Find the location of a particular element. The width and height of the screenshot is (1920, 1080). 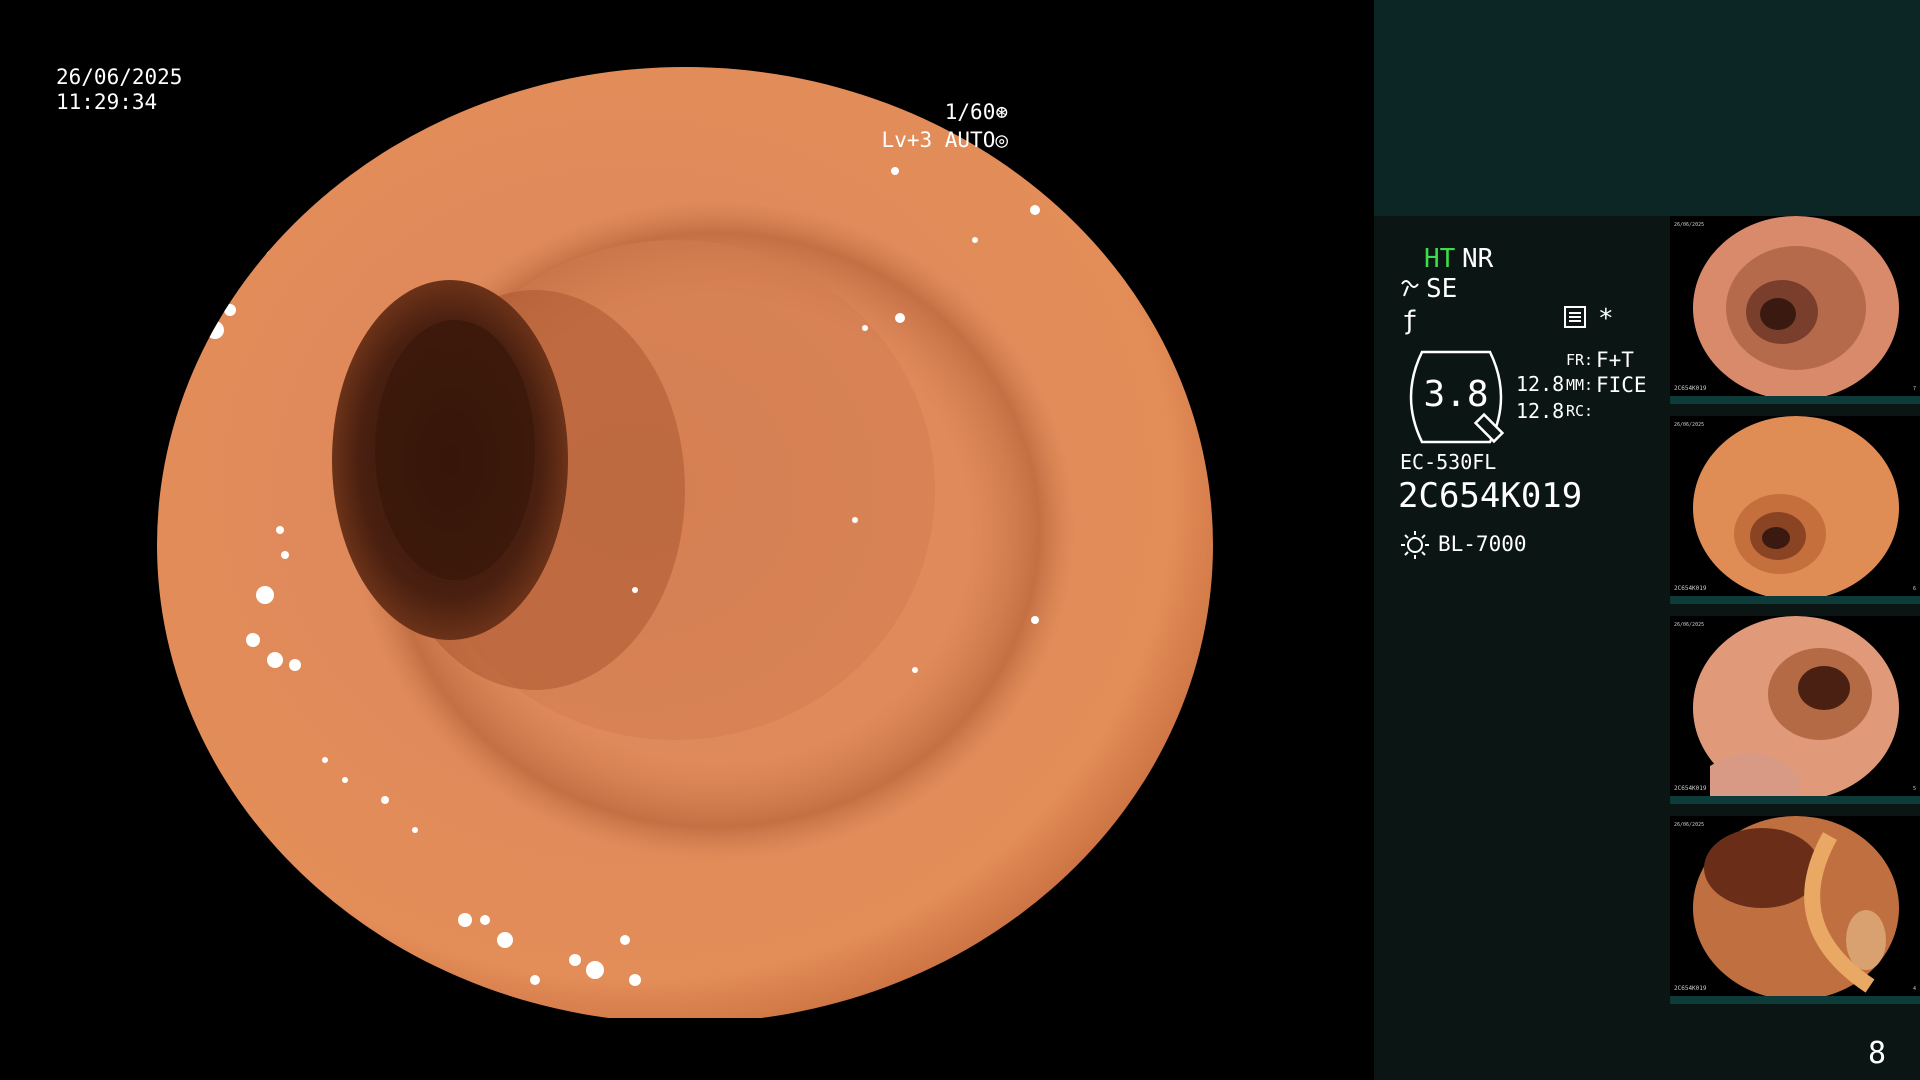

agc-level: Lv+3 AUTO◎ is located at coordinates (945, 140).